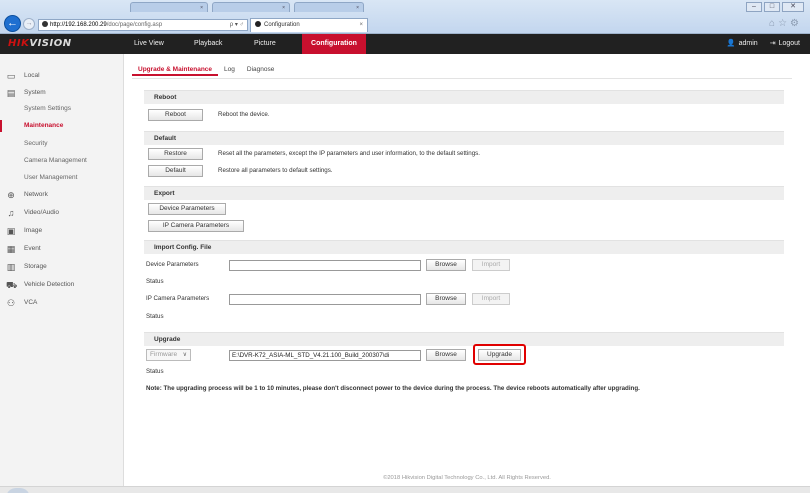  I want to click on upgrade-browse-button: Browse, so click(446, 355).